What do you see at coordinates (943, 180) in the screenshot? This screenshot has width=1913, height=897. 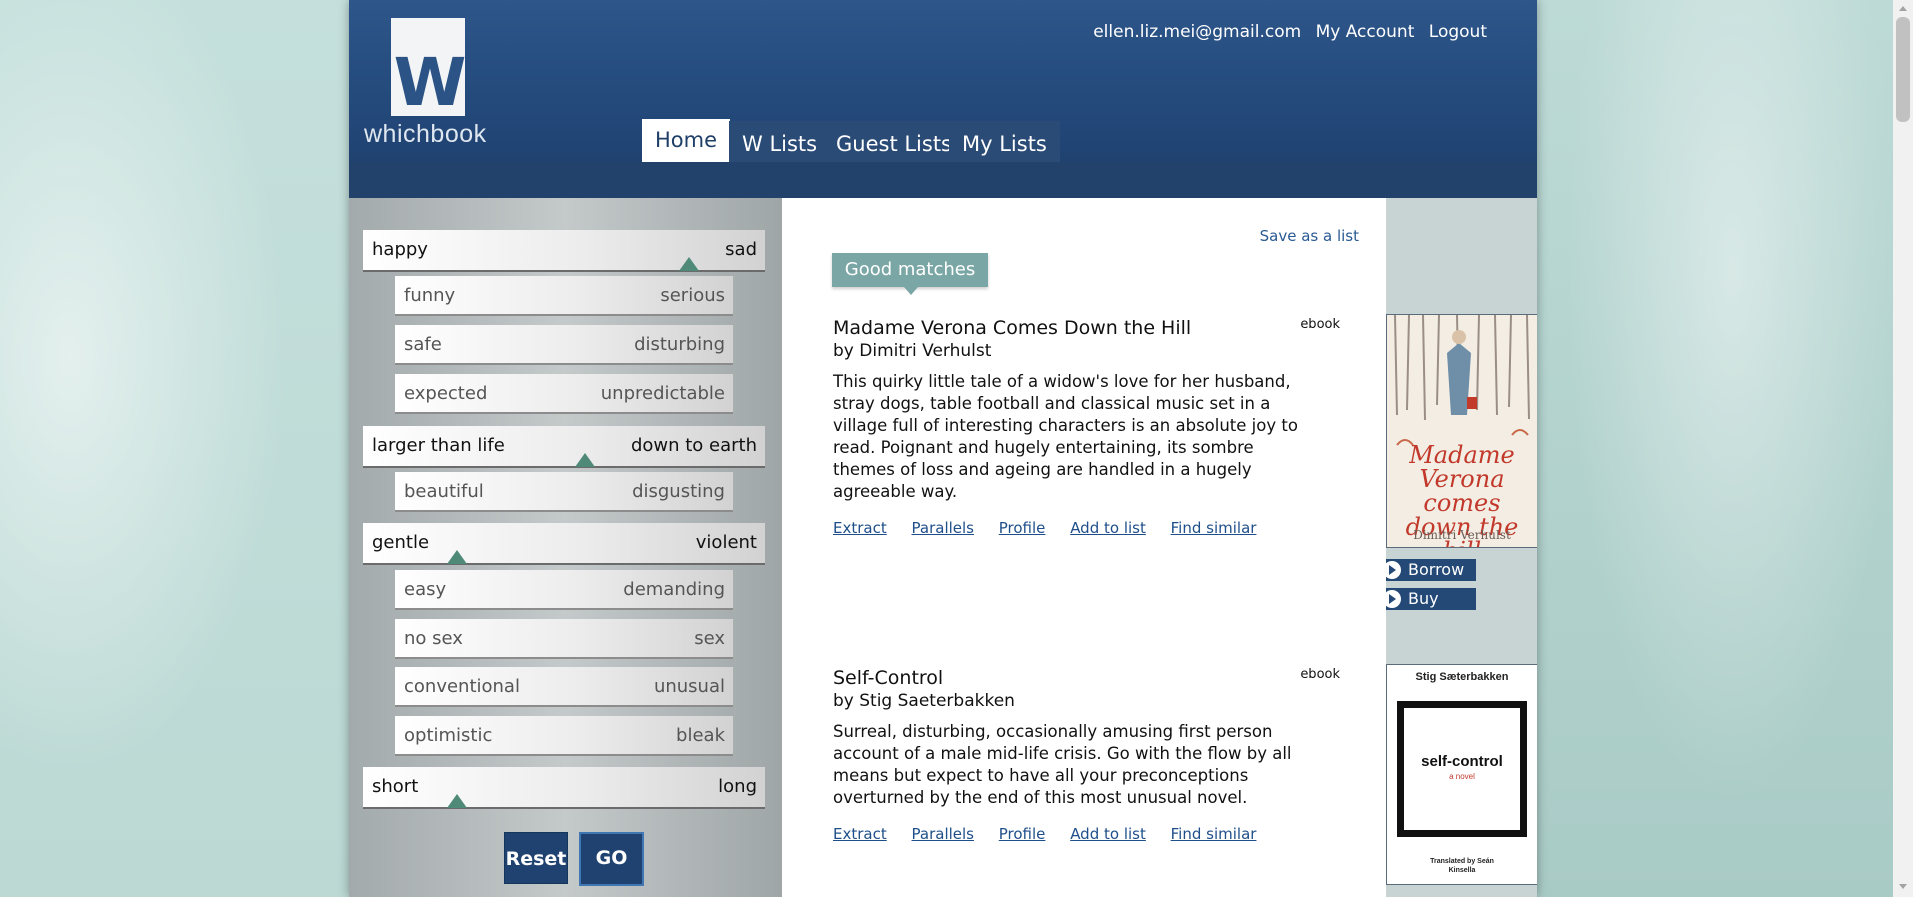 I see `header-band` at bounding box center [943, 180].